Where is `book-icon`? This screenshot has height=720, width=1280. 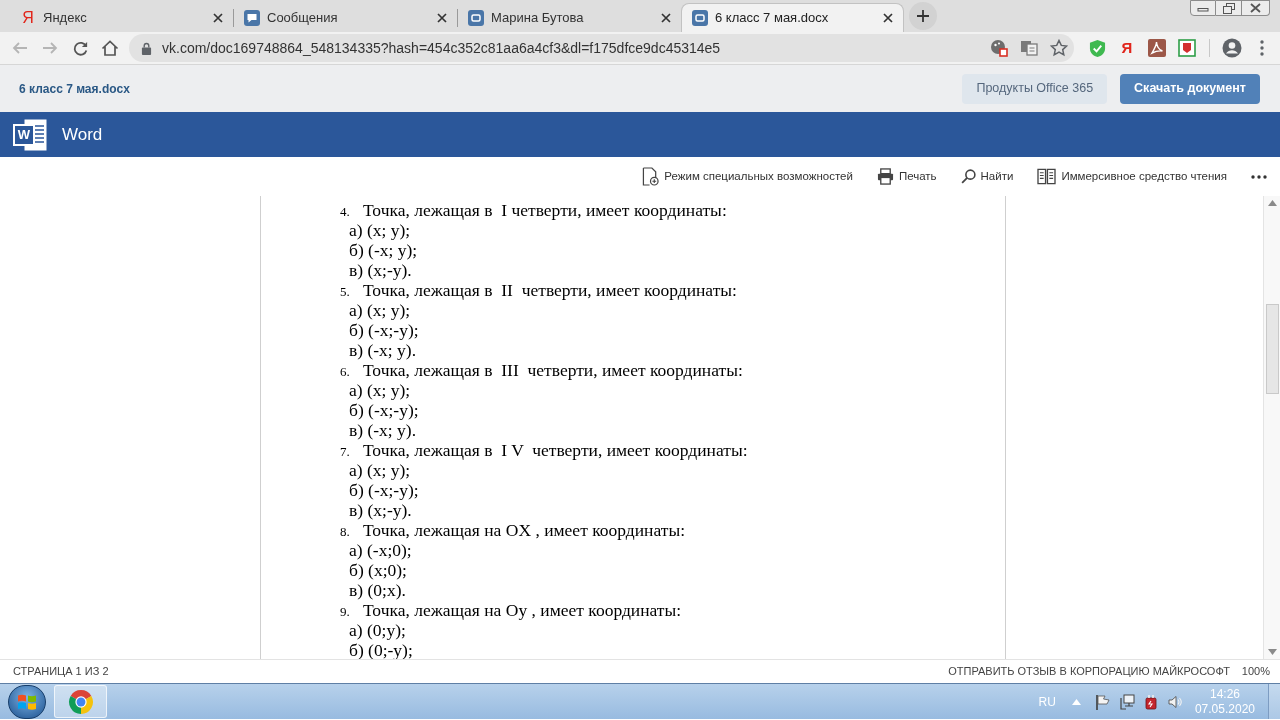
book-icon is located at coordinates (1047, 176).